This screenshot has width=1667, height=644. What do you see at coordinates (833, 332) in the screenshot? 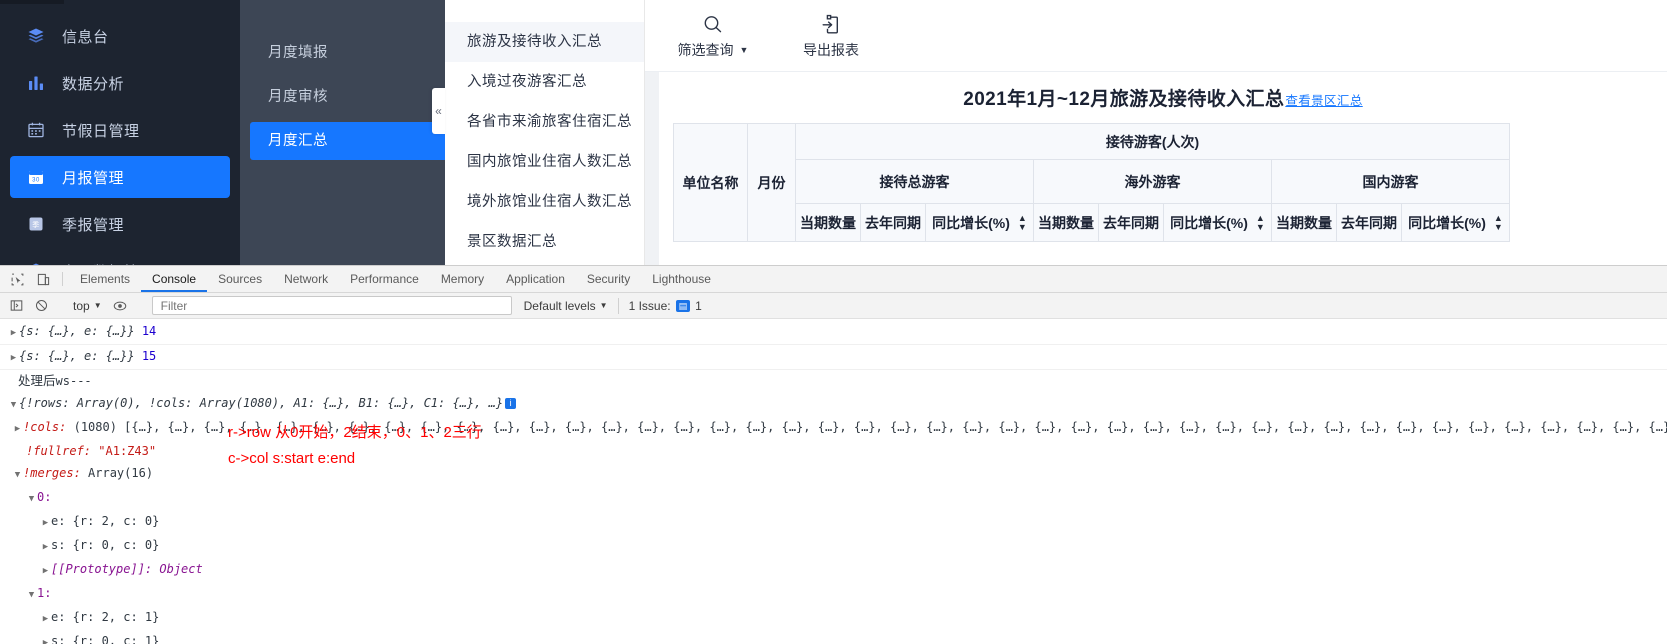
I see `console-row: ▶ {s: {…}, e: {…}} 14` at bounding box center [833, 332].